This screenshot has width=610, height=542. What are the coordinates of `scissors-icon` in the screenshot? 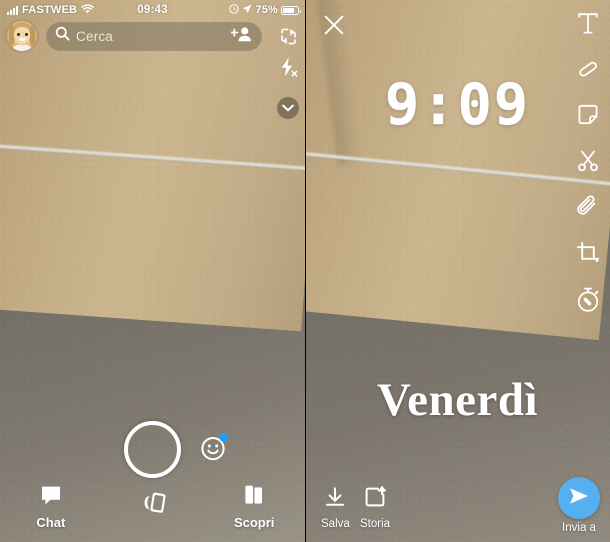 It's located at (588, 161).